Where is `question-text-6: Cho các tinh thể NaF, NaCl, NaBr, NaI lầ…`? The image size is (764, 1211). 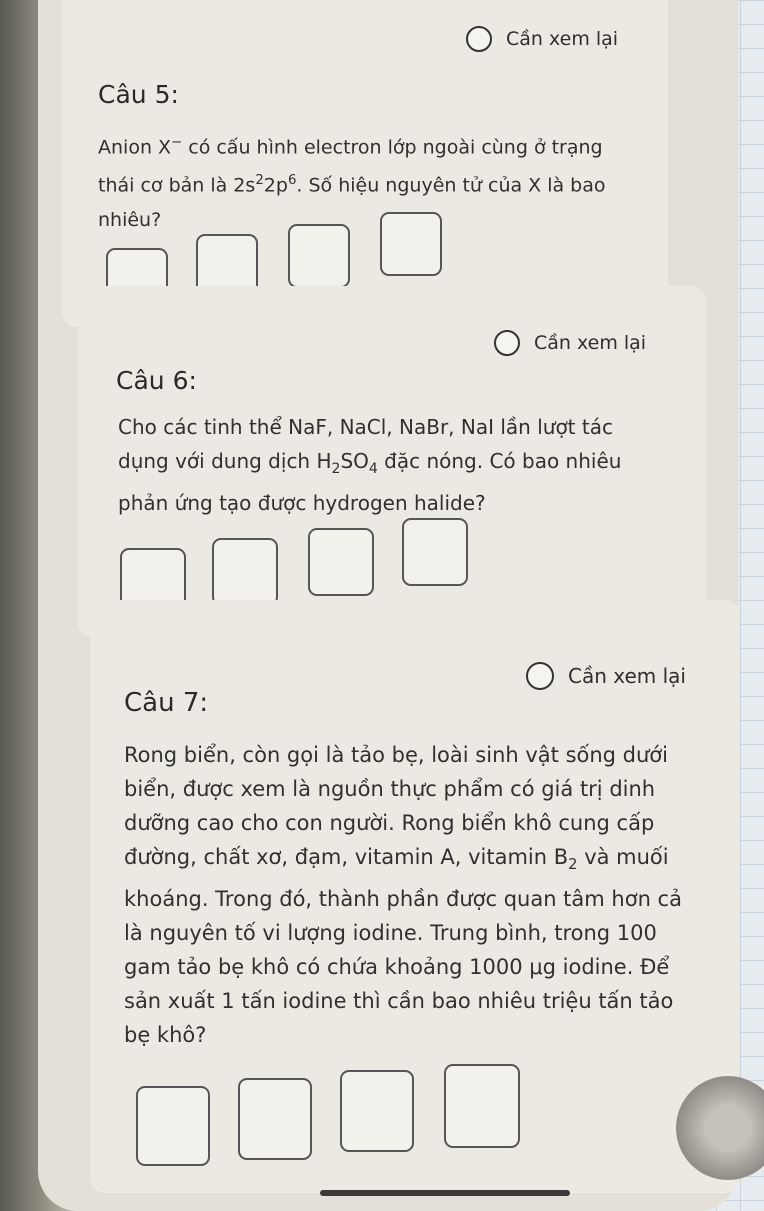 question-text-6: Cho các tinh thể NaF, NaCl, NaBr, NaI lầ… is located at coordinates (370, 465).